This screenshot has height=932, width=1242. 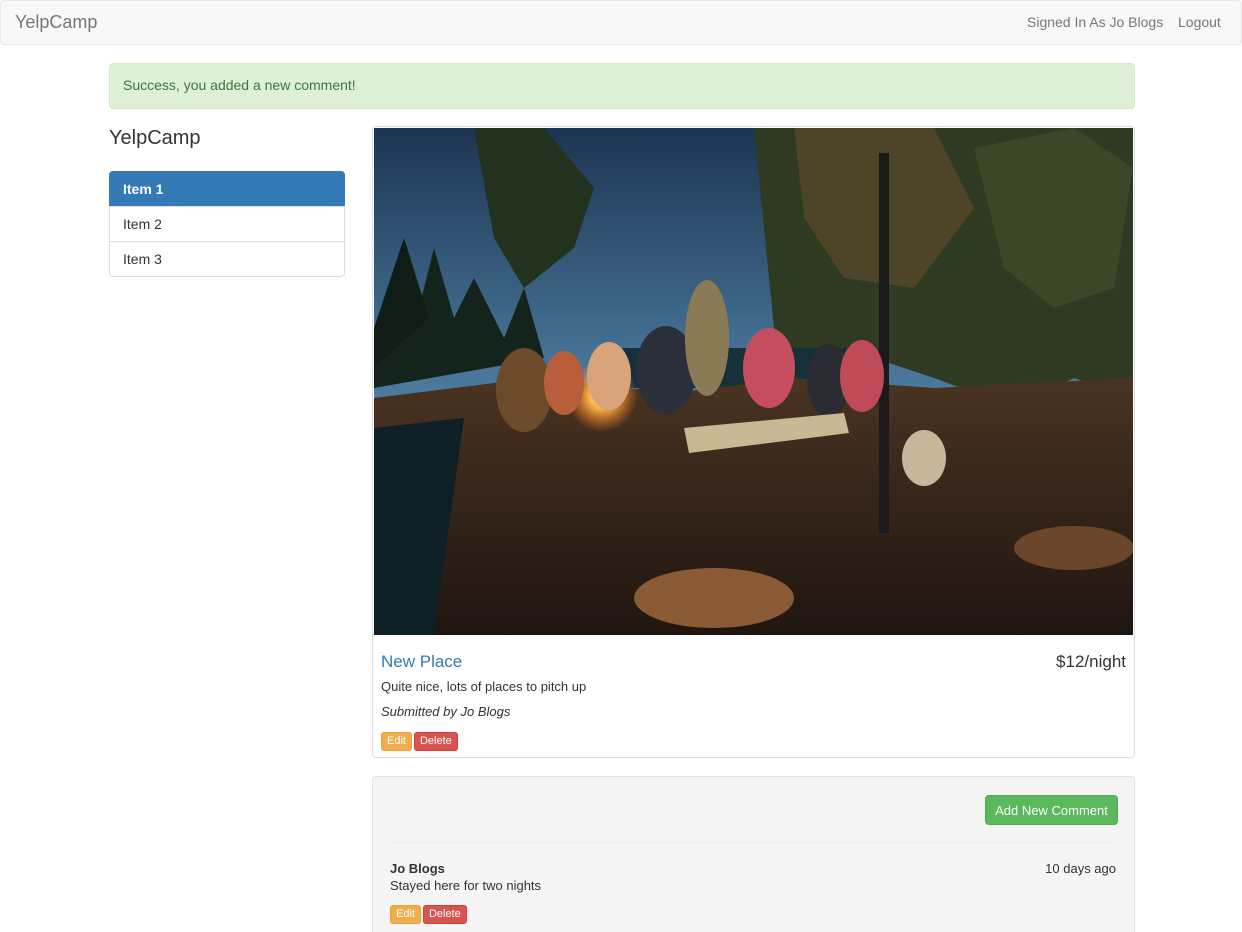 I want to click on edit-comment-button: Edit, so click(x=405, y=914).